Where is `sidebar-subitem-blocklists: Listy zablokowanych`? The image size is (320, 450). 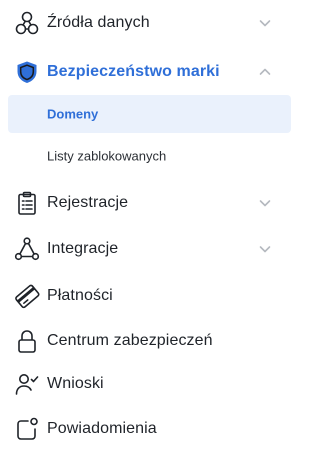 sidebar-subitem-blocklists: Listy zablokowanych is located at coordinates (149, 156).